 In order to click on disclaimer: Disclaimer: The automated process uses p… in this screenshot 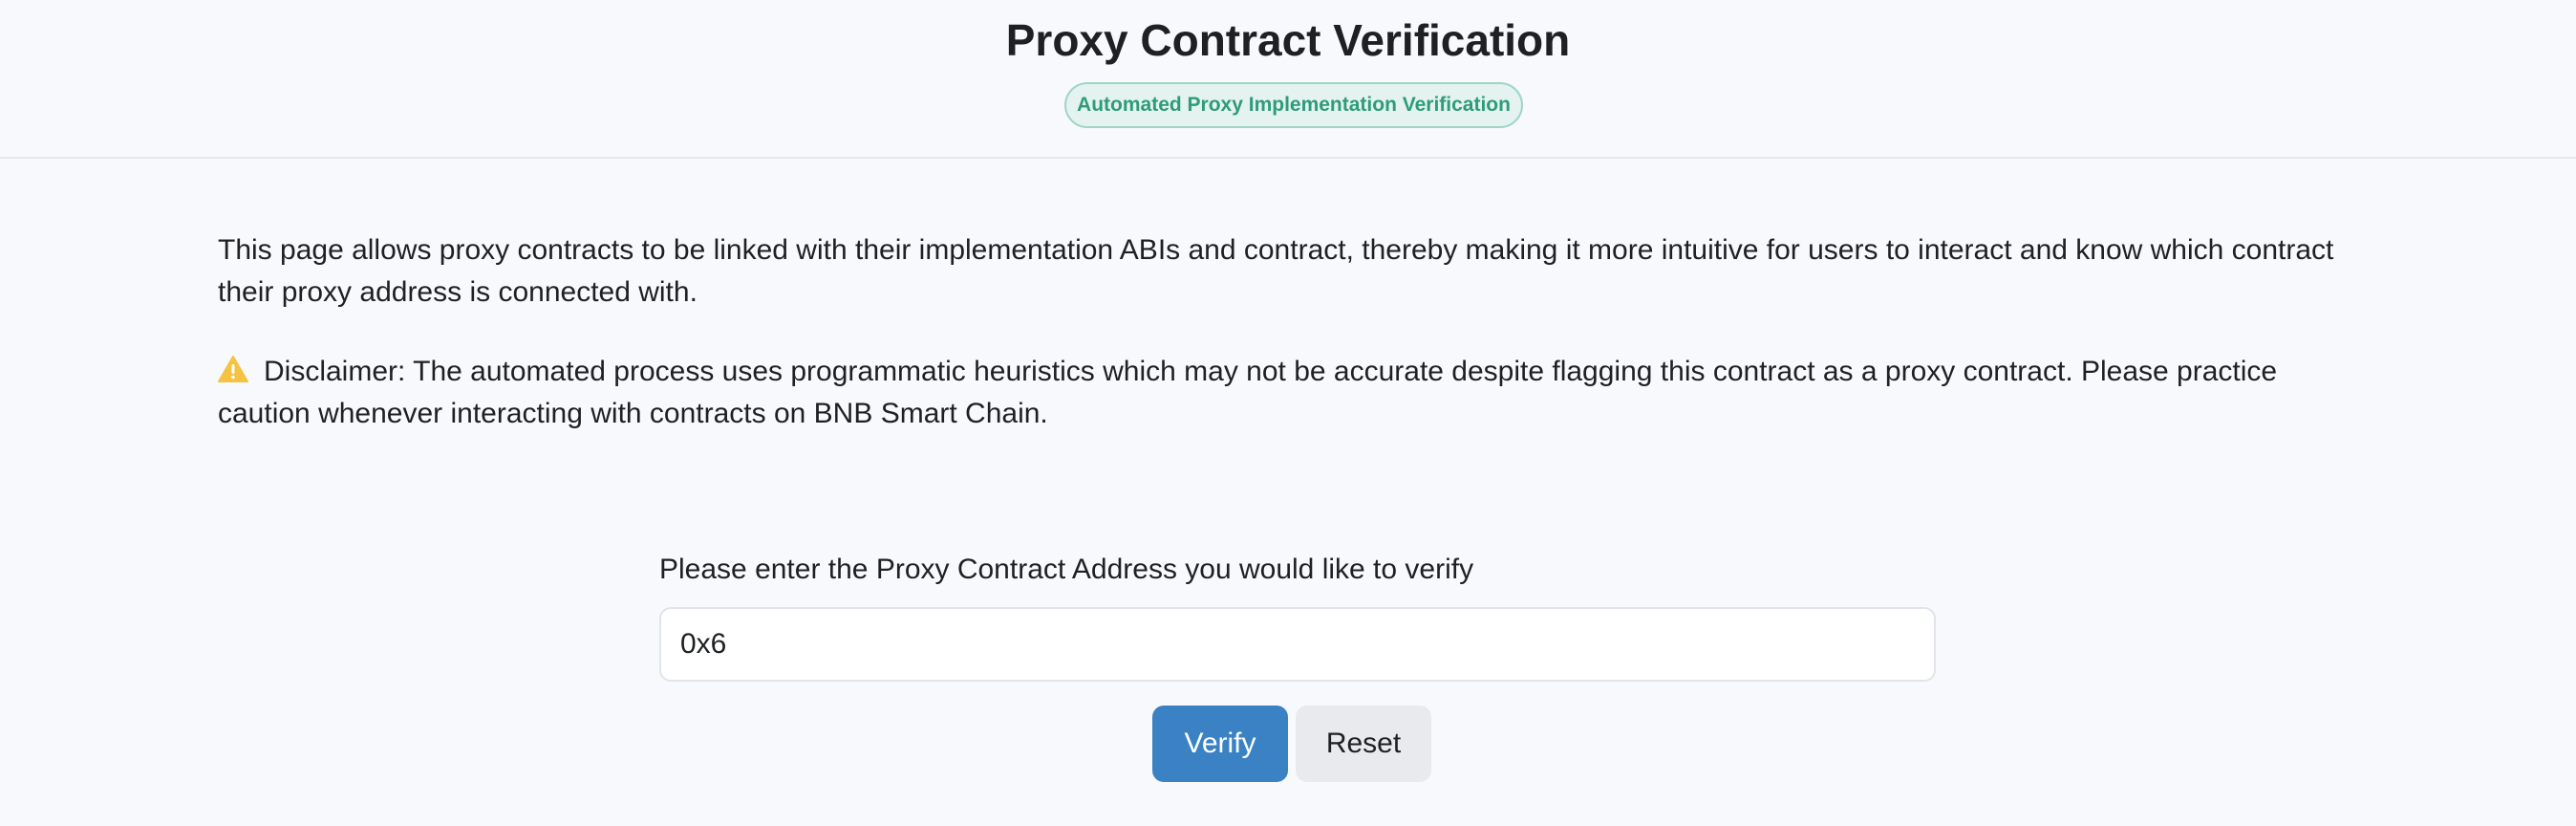, I will do `click(1288, 393)`.